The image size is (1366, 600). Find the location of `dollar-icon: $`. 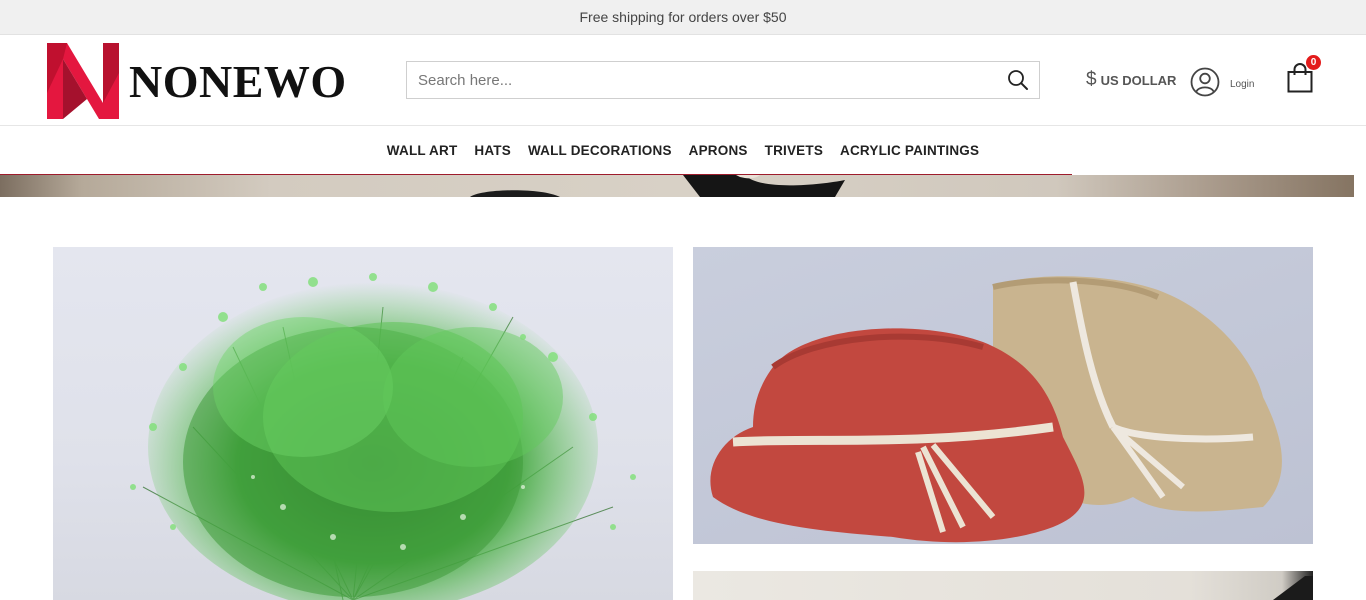

dollar-icon: $ is located at coordinates (1091, 79).